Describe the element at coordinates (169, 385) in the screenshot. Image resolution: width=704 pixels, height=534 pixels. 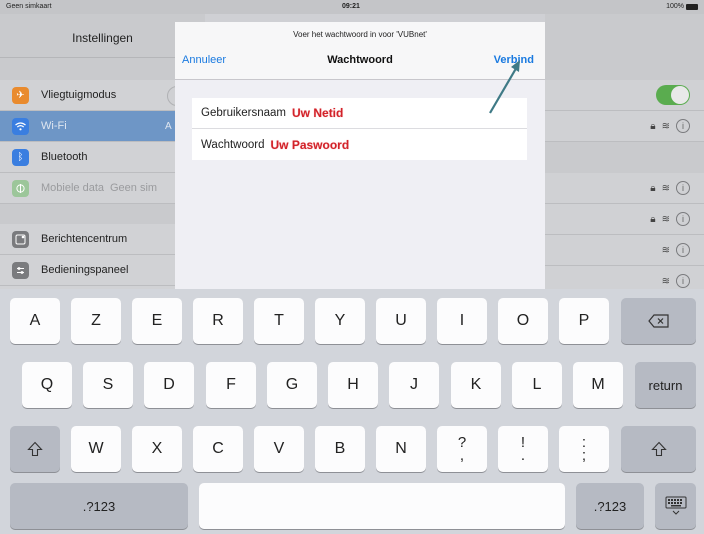
I see `key-d: D` at that location.